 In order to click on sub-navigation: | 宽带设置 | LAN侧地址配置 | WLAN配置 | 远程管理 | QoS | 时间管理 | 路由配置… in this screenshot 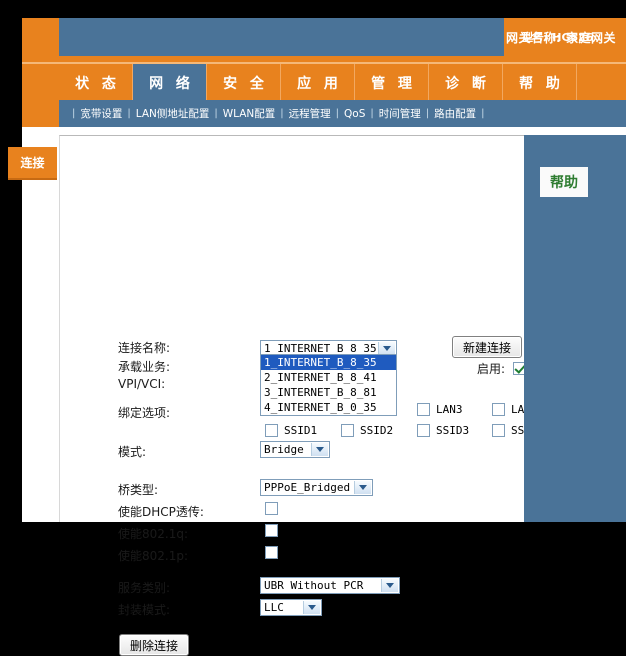, I will do `click(324, 113)`.